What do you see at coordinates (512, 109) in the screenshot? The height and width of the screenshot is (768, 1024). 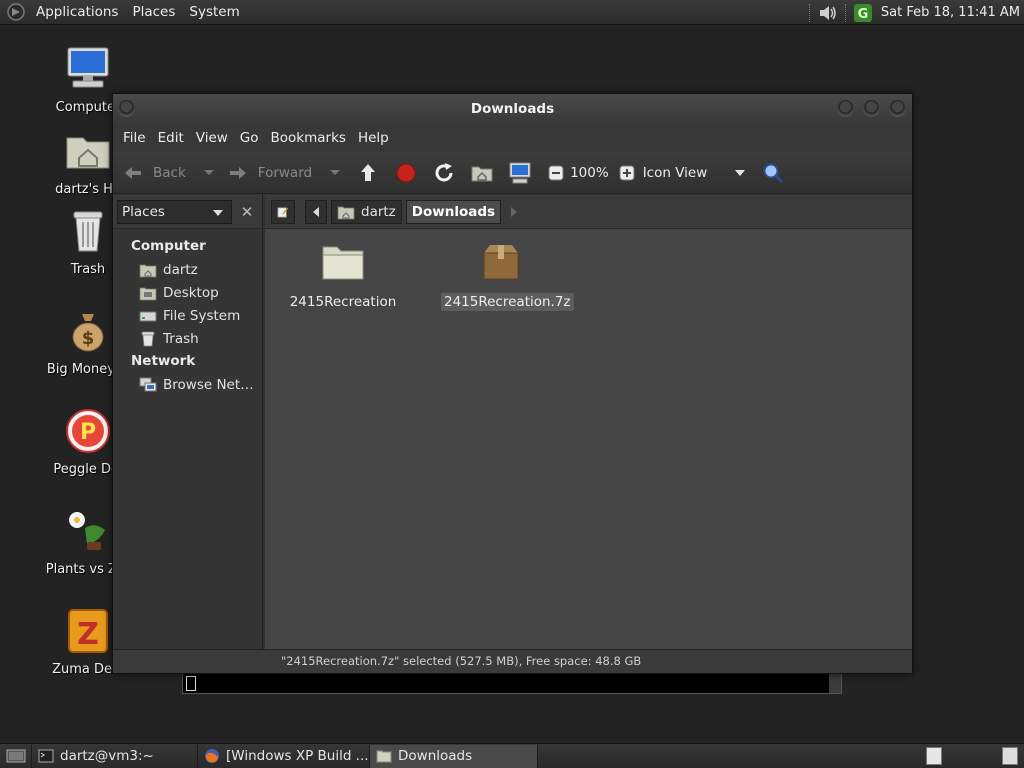 I see `window-titlebar: Downloads` at bounding box center [512, 109].